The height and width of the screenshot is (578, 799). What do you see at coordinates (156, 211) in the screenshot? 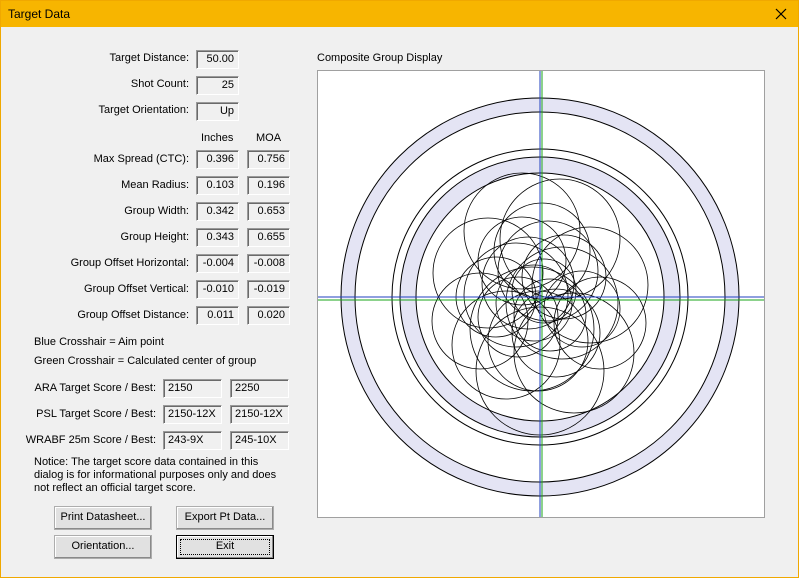
I see `group-width-label: Group Width:` at bounding box center [156, 211].